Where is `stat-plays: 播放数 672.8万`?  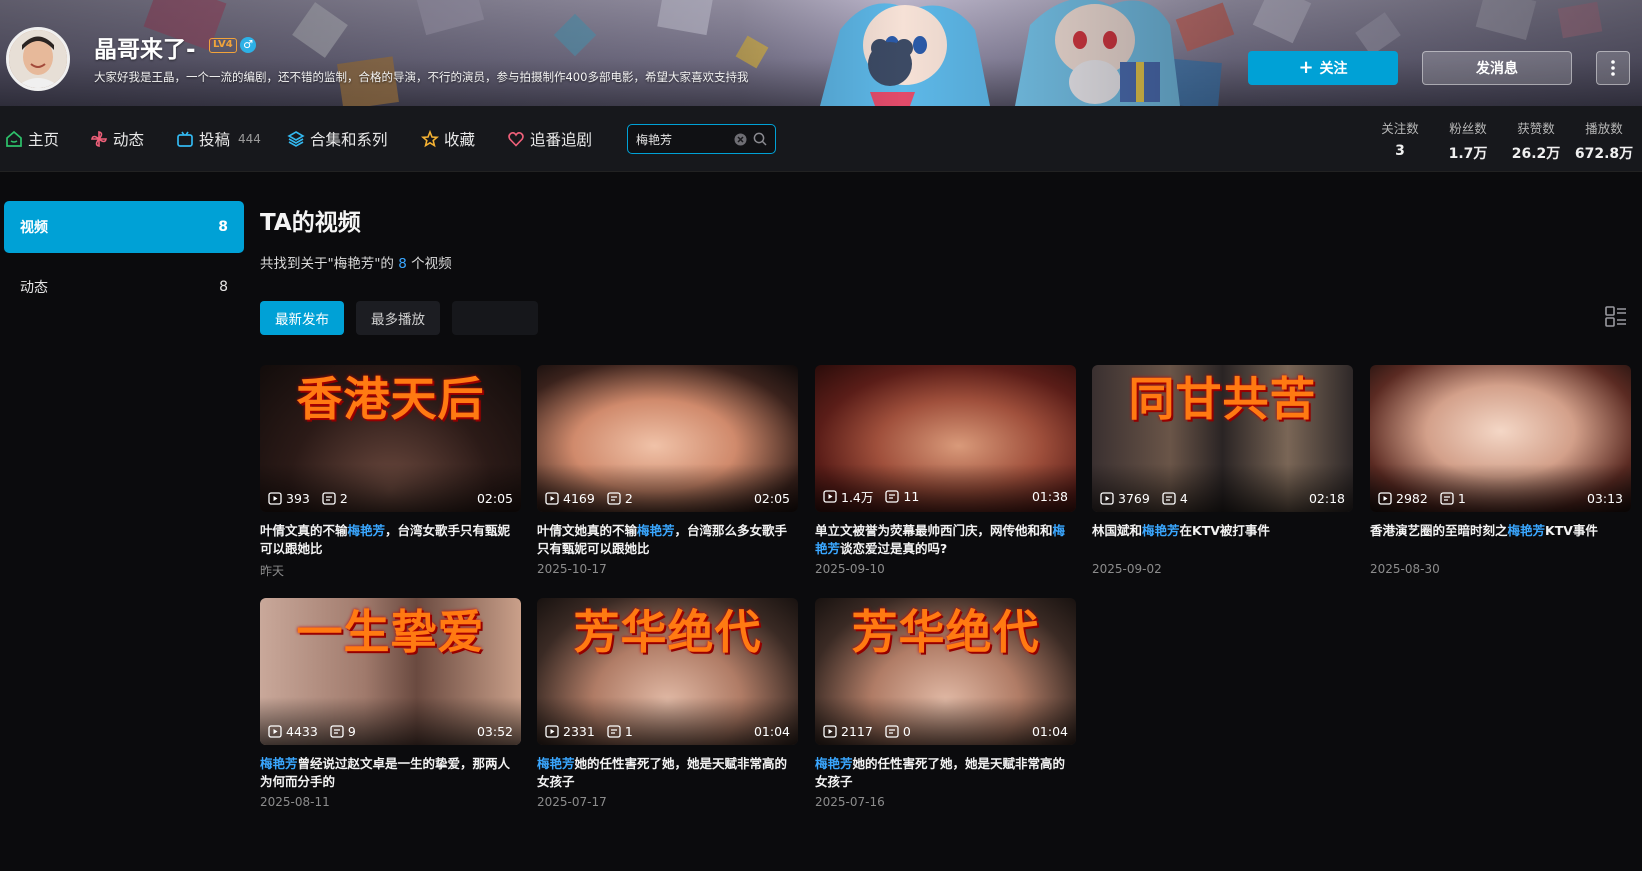 stat-plays: 播放数 672.8万 is located at coordinates (1604, 140).